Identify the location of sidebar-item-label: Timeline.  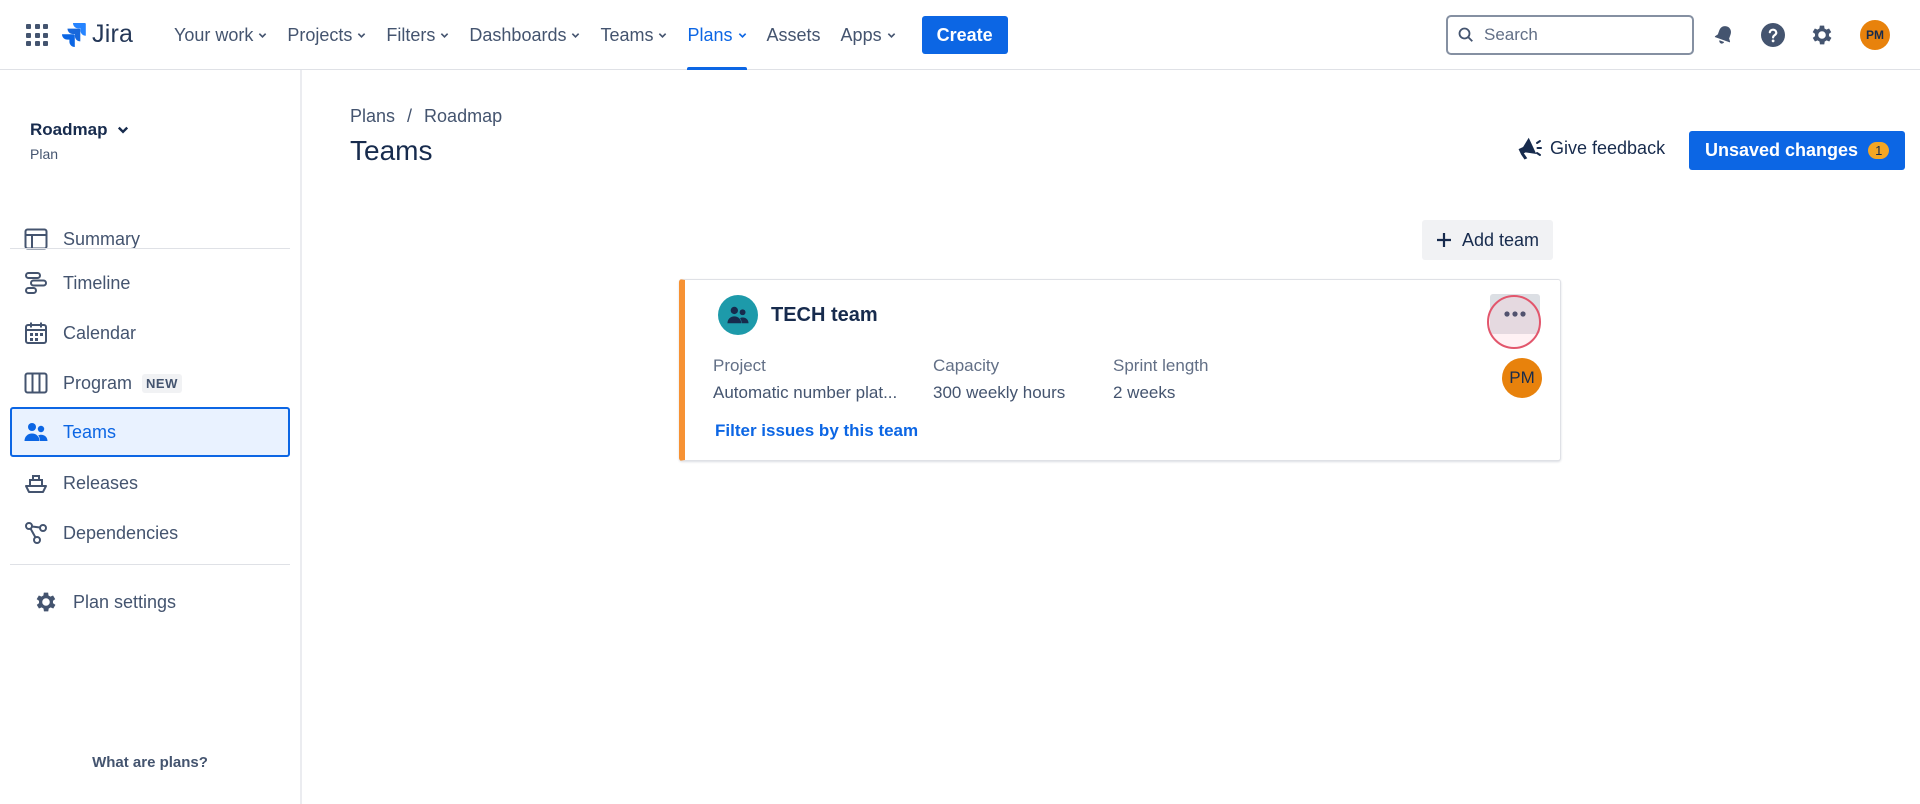
(97, 282).